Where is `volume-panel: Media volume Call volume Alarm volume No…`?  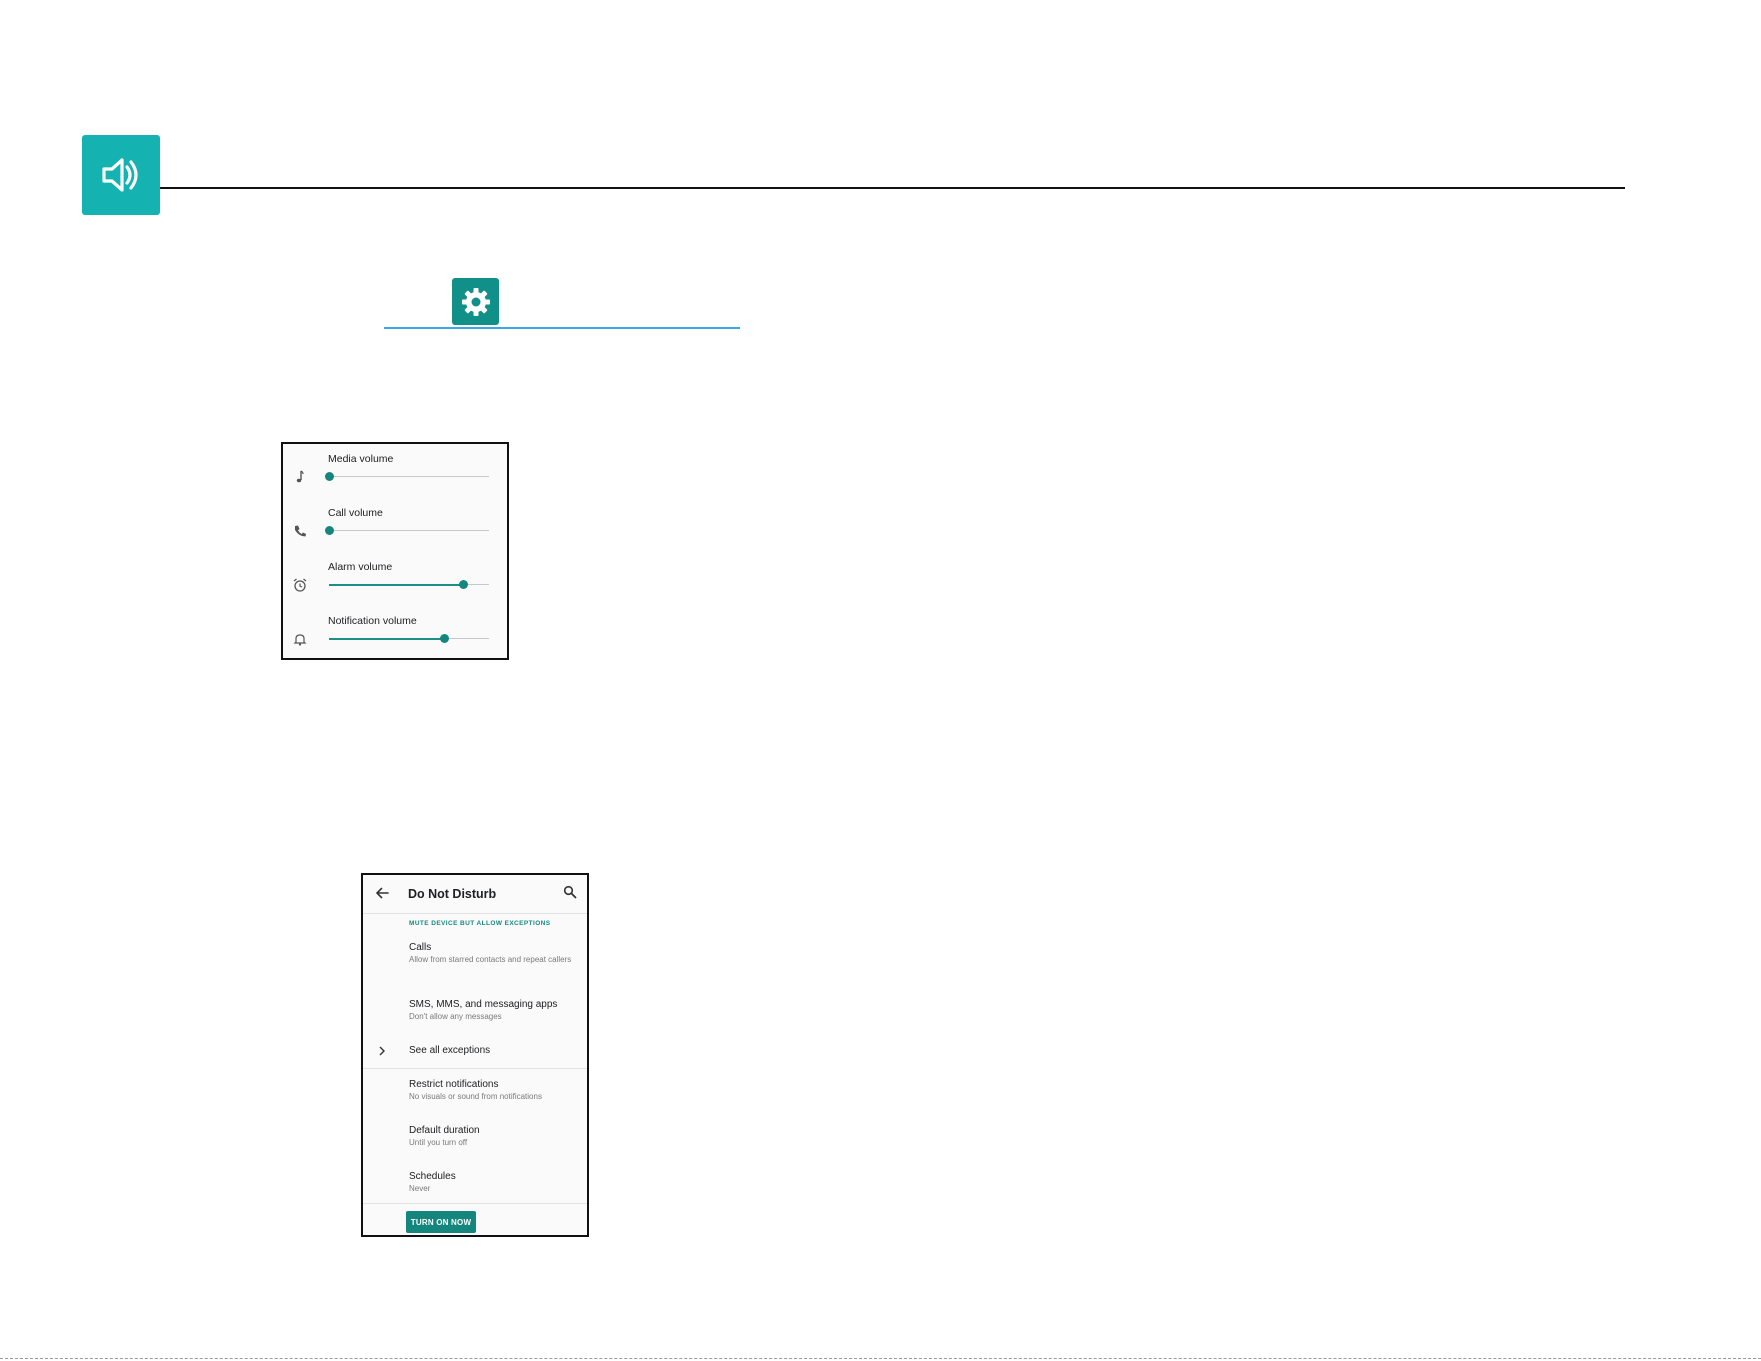
volume-panel: Media volume Call volume Alarm volume No… is located at coordinates (395, 551).